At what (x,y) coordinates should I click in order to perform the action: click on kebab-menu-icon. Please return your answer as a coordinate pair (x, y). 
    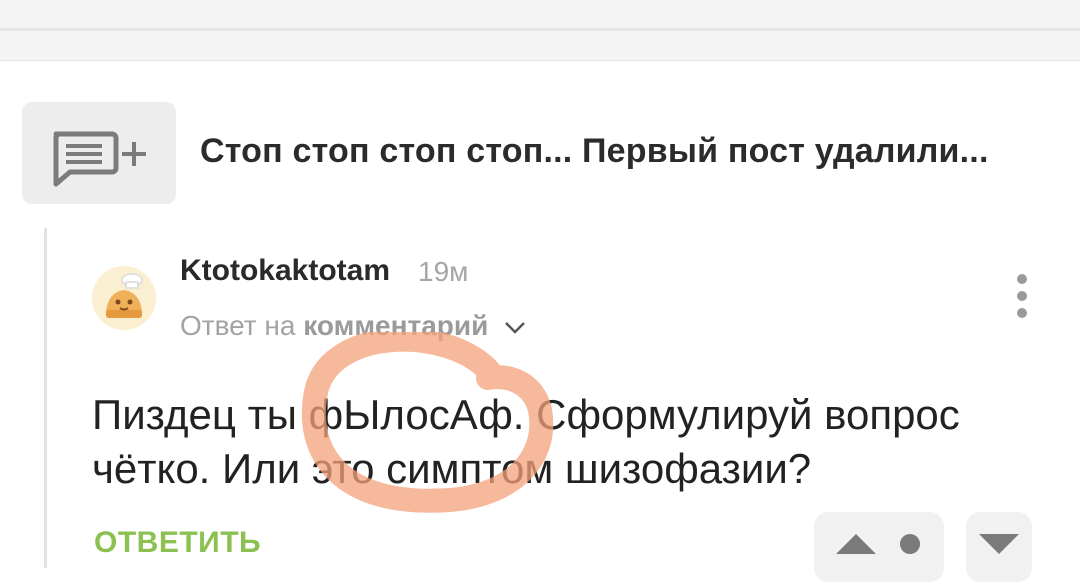
    Looking at the image, I should click on (1022, 298).